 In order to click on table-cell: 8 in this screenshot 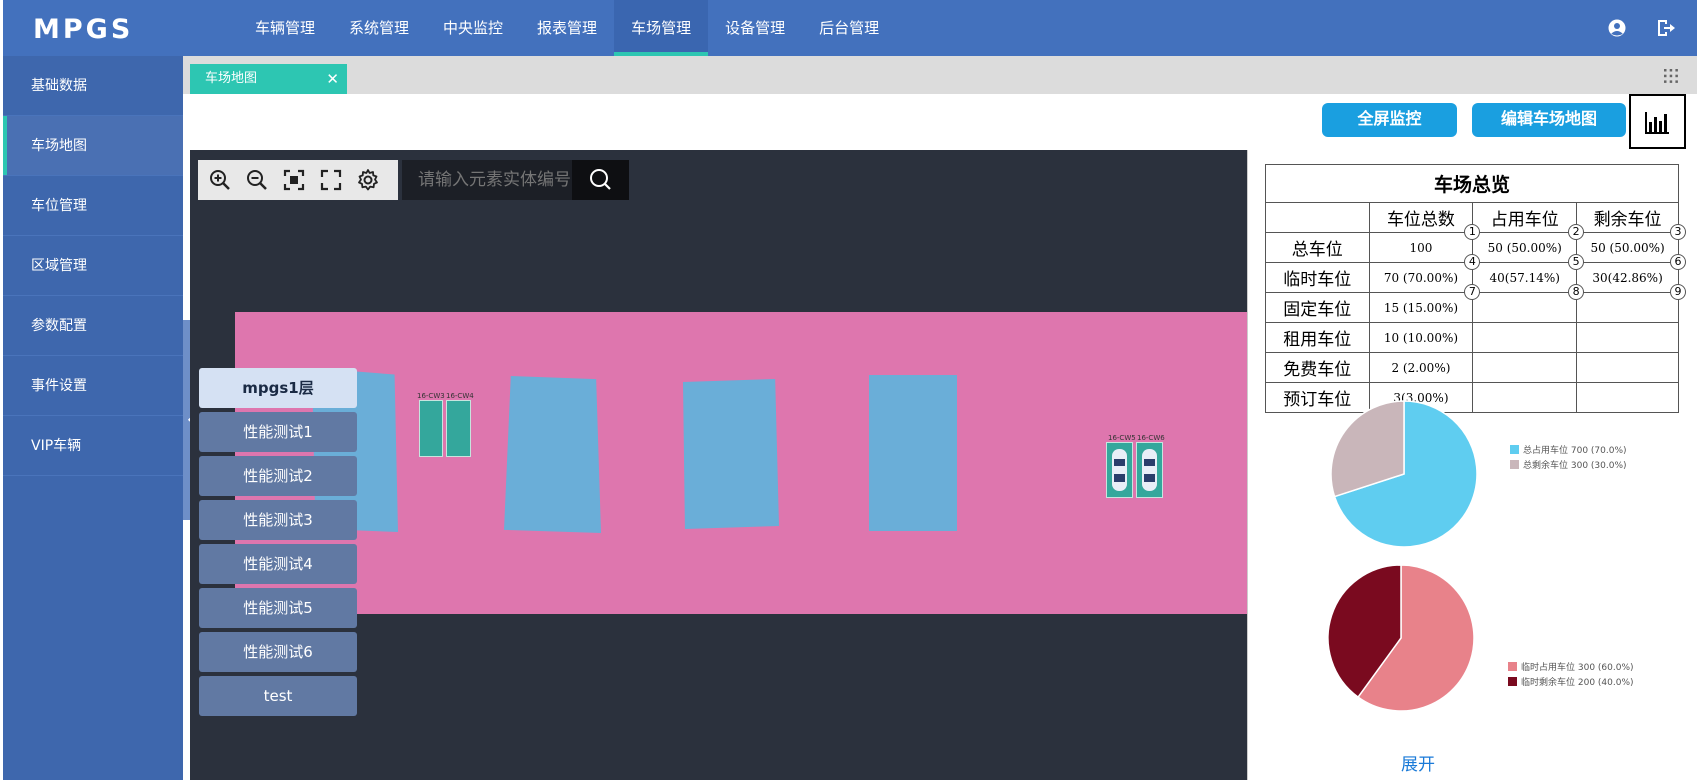, I will do `click(1528, 303)`.